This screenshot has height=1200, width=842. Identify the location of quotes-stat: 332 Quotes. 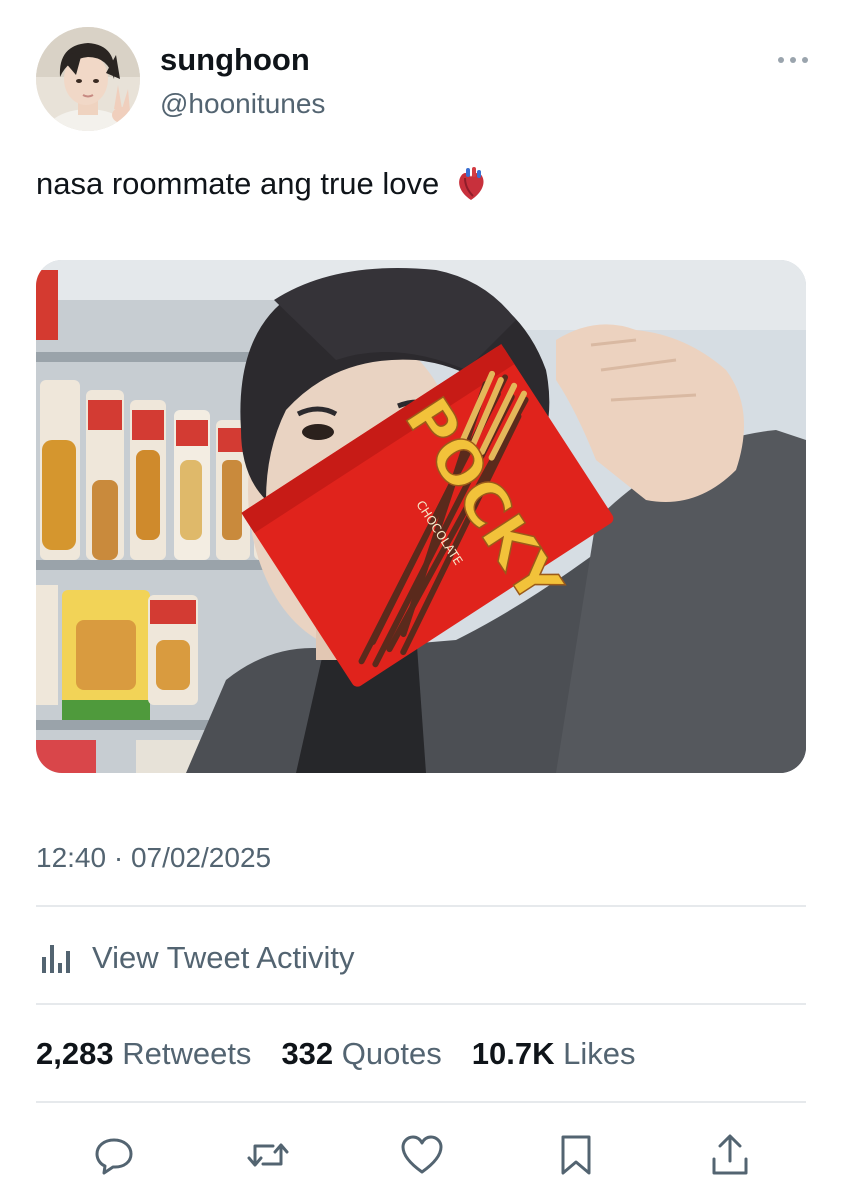
(361, 1054).